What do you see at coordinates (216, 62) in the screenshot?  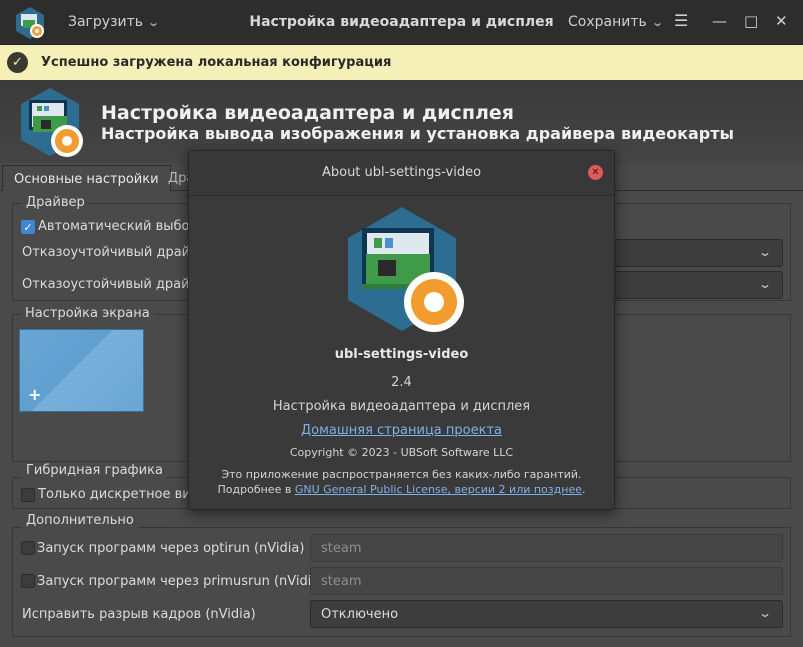 I see `info-message: Успешно загружена локальная конфигурация` at bounding box center [216, 62].